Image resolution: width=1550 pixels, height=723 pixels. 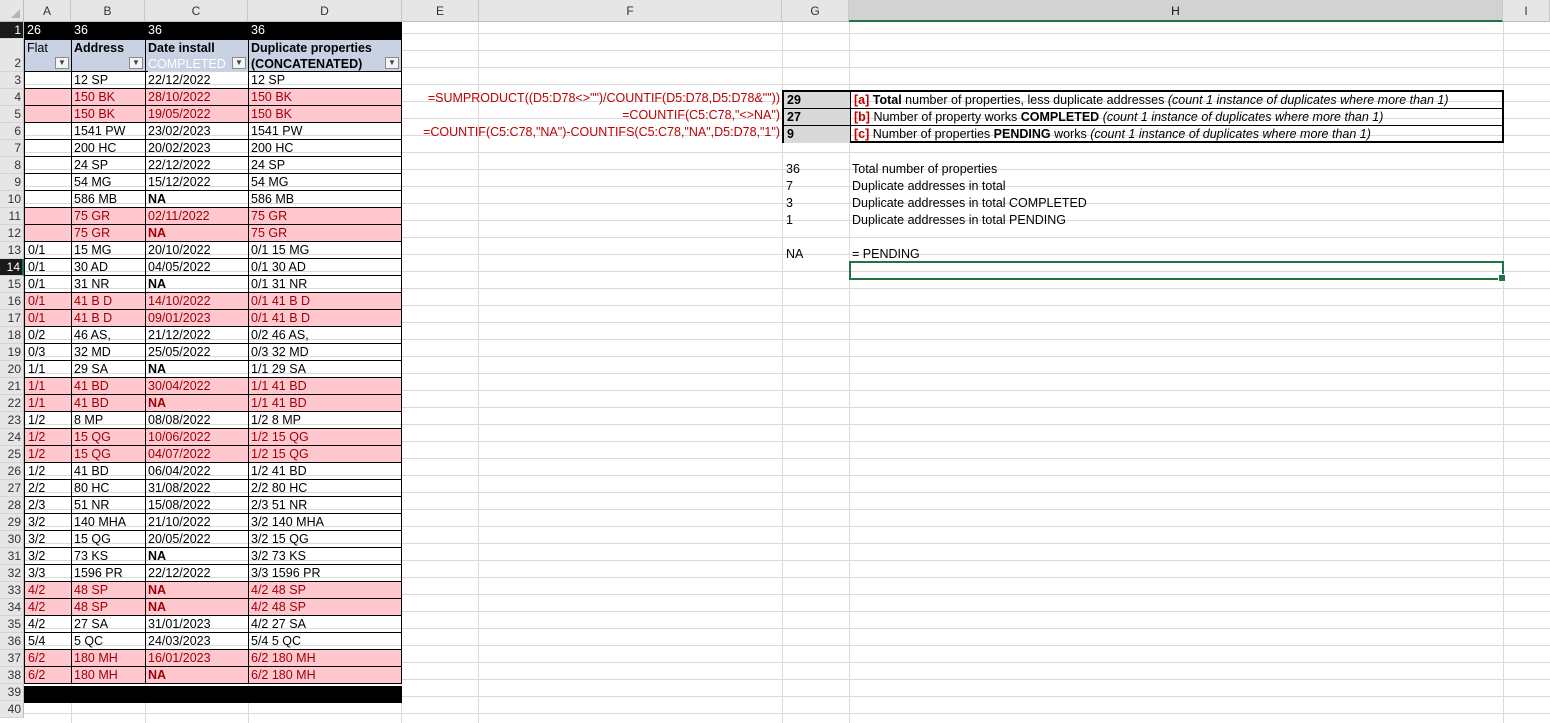 What do you see at coordinates (108, 182) in the screenshot?
I see `cell-address: 54 MG` at bounding box center [108, 182].